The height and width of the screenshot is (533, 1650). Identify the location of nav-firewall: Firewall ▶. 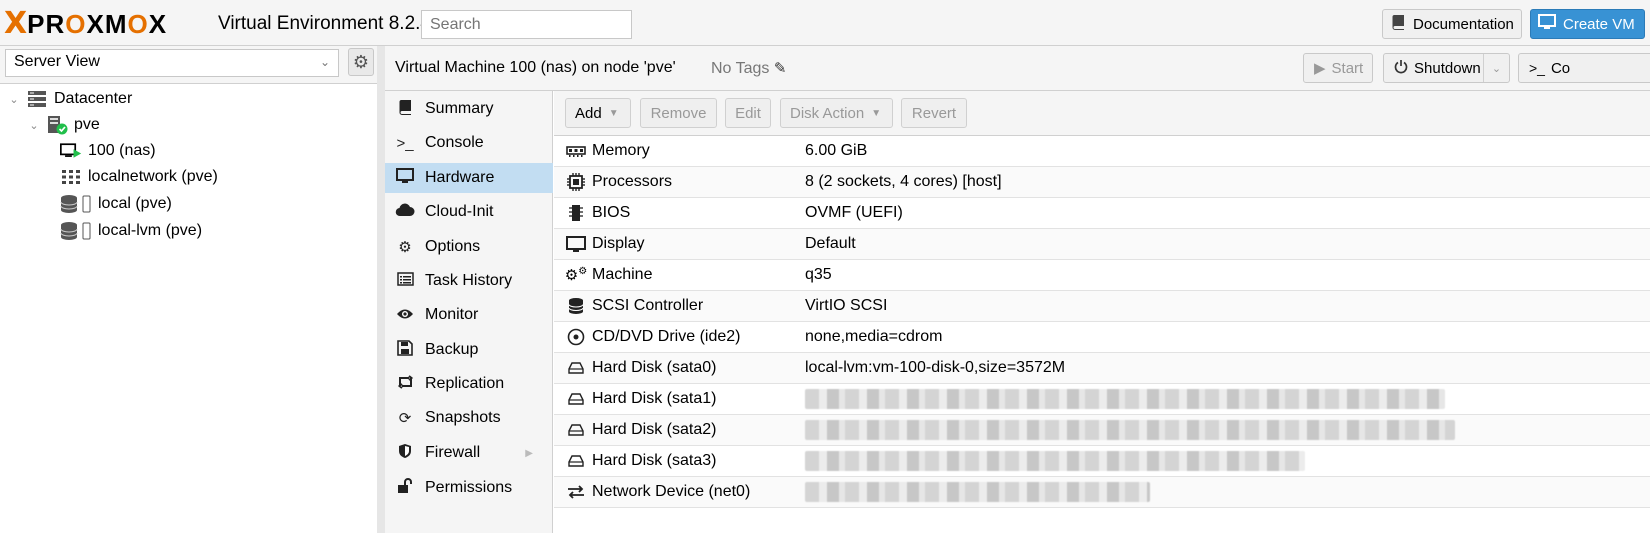
(469, 453).